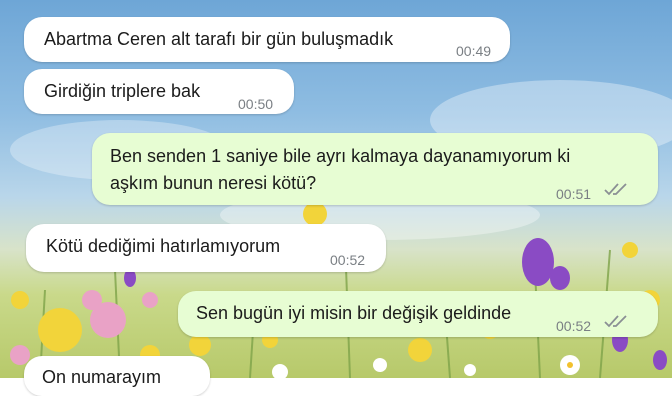 Image resolution: width=672 pixels, height=396 pixels. What do you see at coordinates (256, 104) in the screenshot?
I see `message-time: 00:50` at bounding box center [256, 104].